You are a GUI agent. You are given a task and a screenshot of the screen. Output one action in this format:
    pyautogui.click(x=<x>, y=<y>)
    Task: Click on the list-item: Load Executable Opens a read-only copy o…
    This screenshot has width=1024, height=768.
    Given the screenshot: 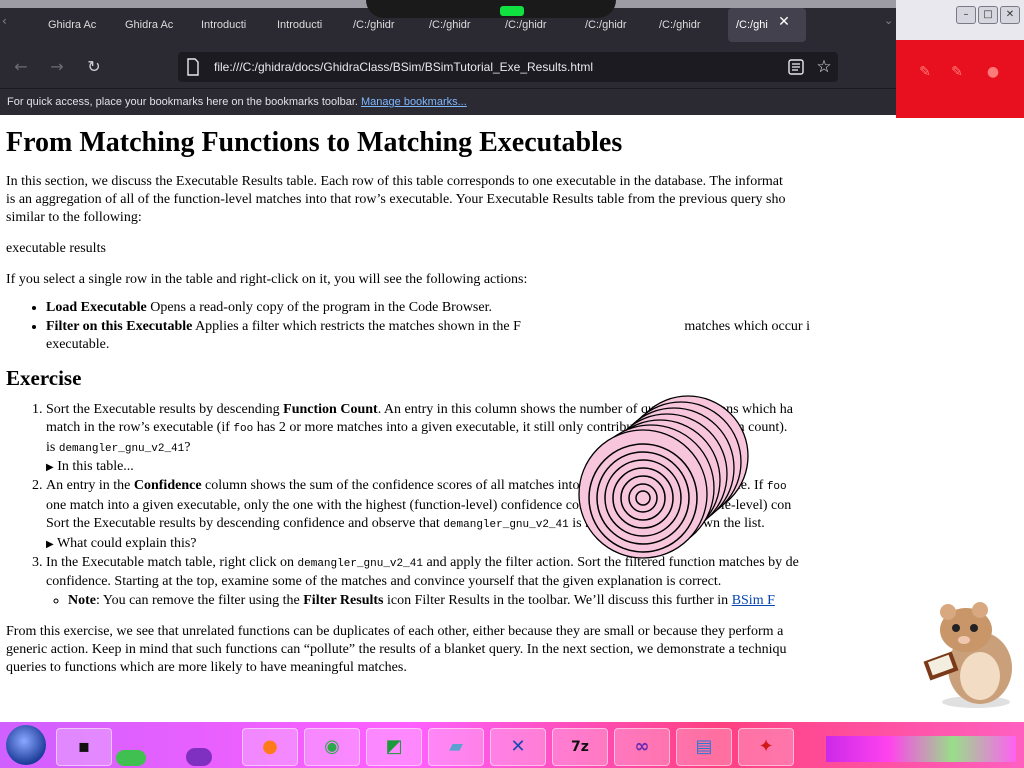 What is the action you would take?
    pyautogui.click(x=469, y=308)
    